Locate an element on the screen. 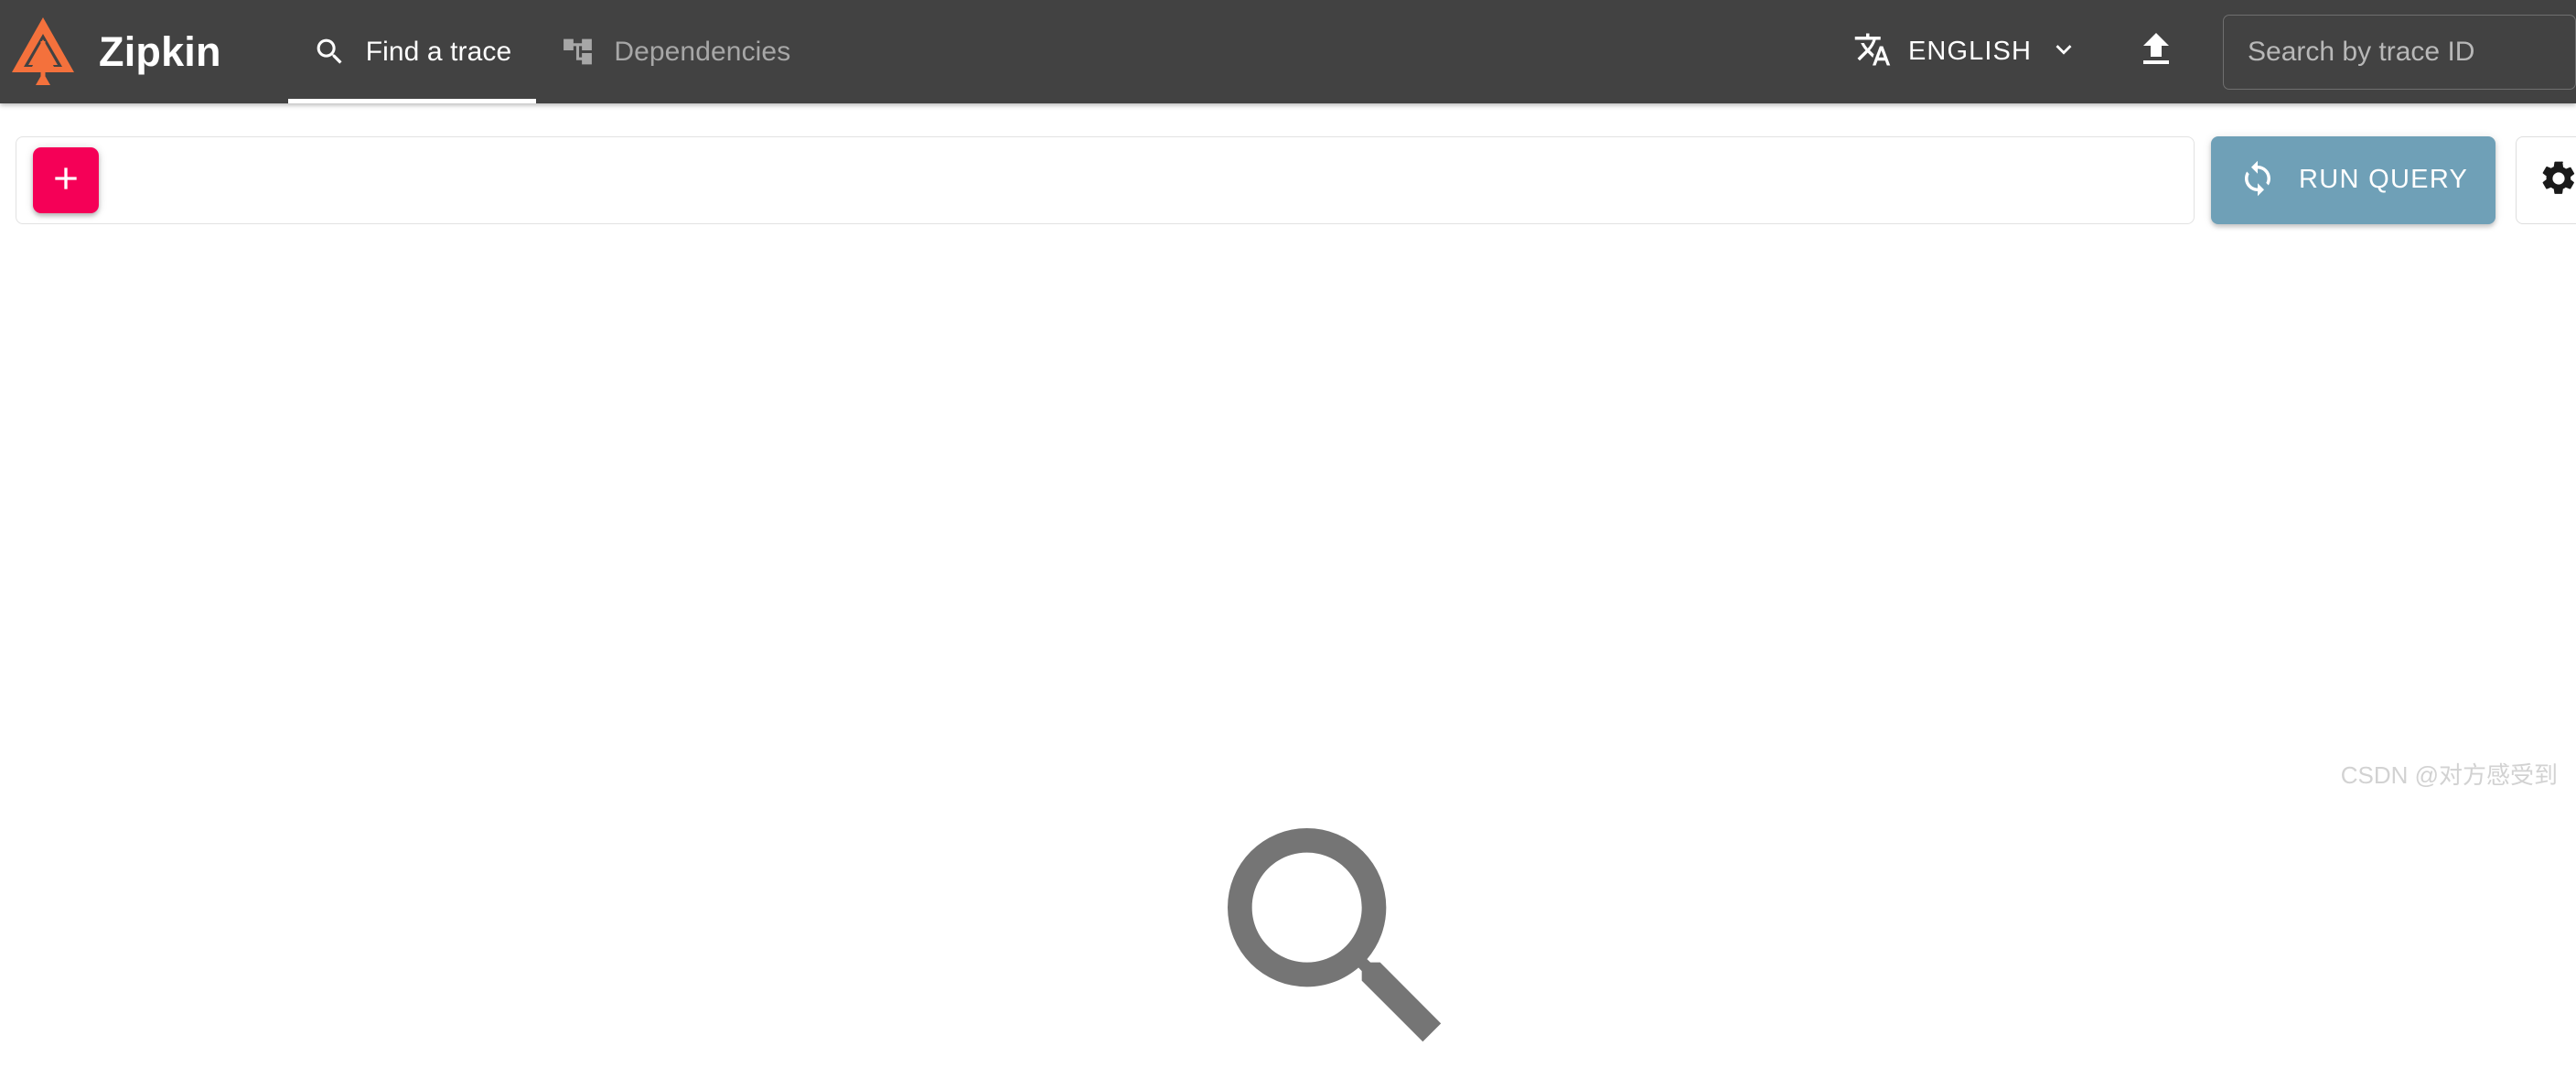  upload-json-button is located at coordinates (2156, 52).